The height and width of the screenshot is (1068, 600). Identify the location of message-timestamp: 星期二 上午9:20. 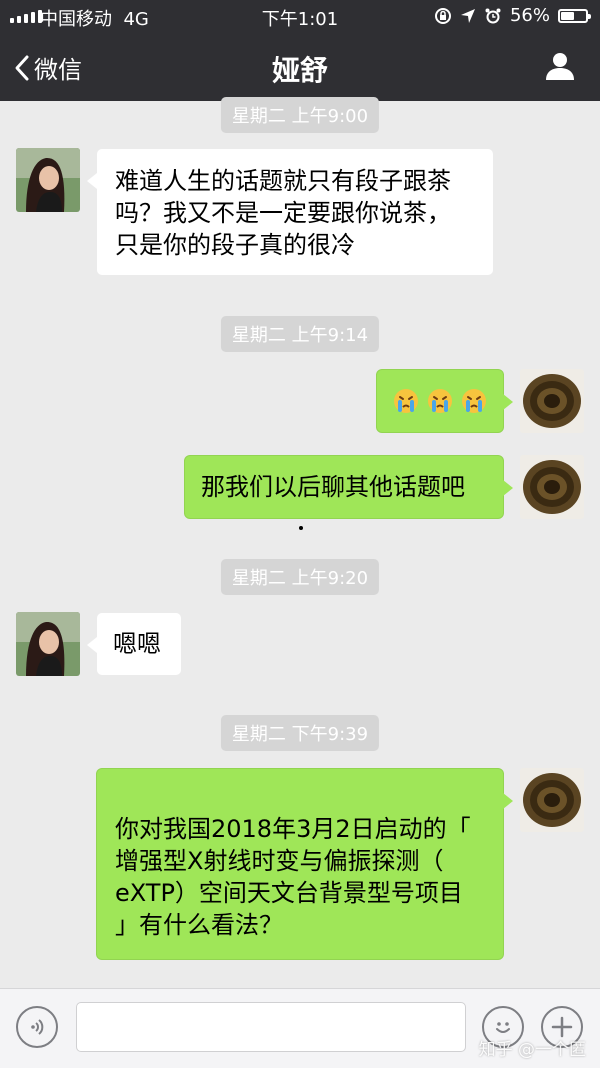
(300, 577).